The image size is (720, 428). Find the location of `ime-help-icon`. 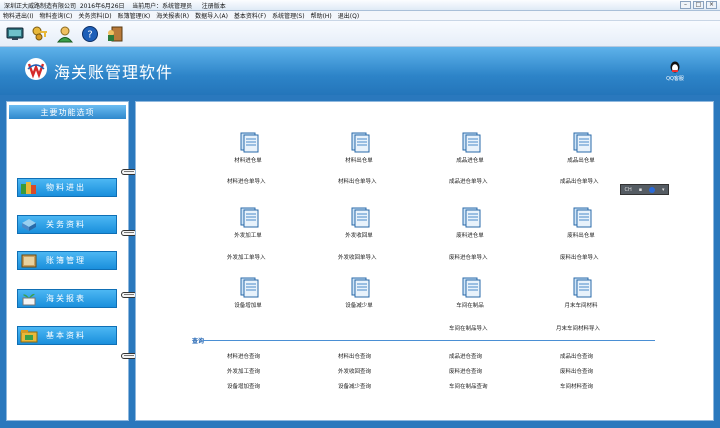

ime-help-icon is located at coordinates (652, 189).